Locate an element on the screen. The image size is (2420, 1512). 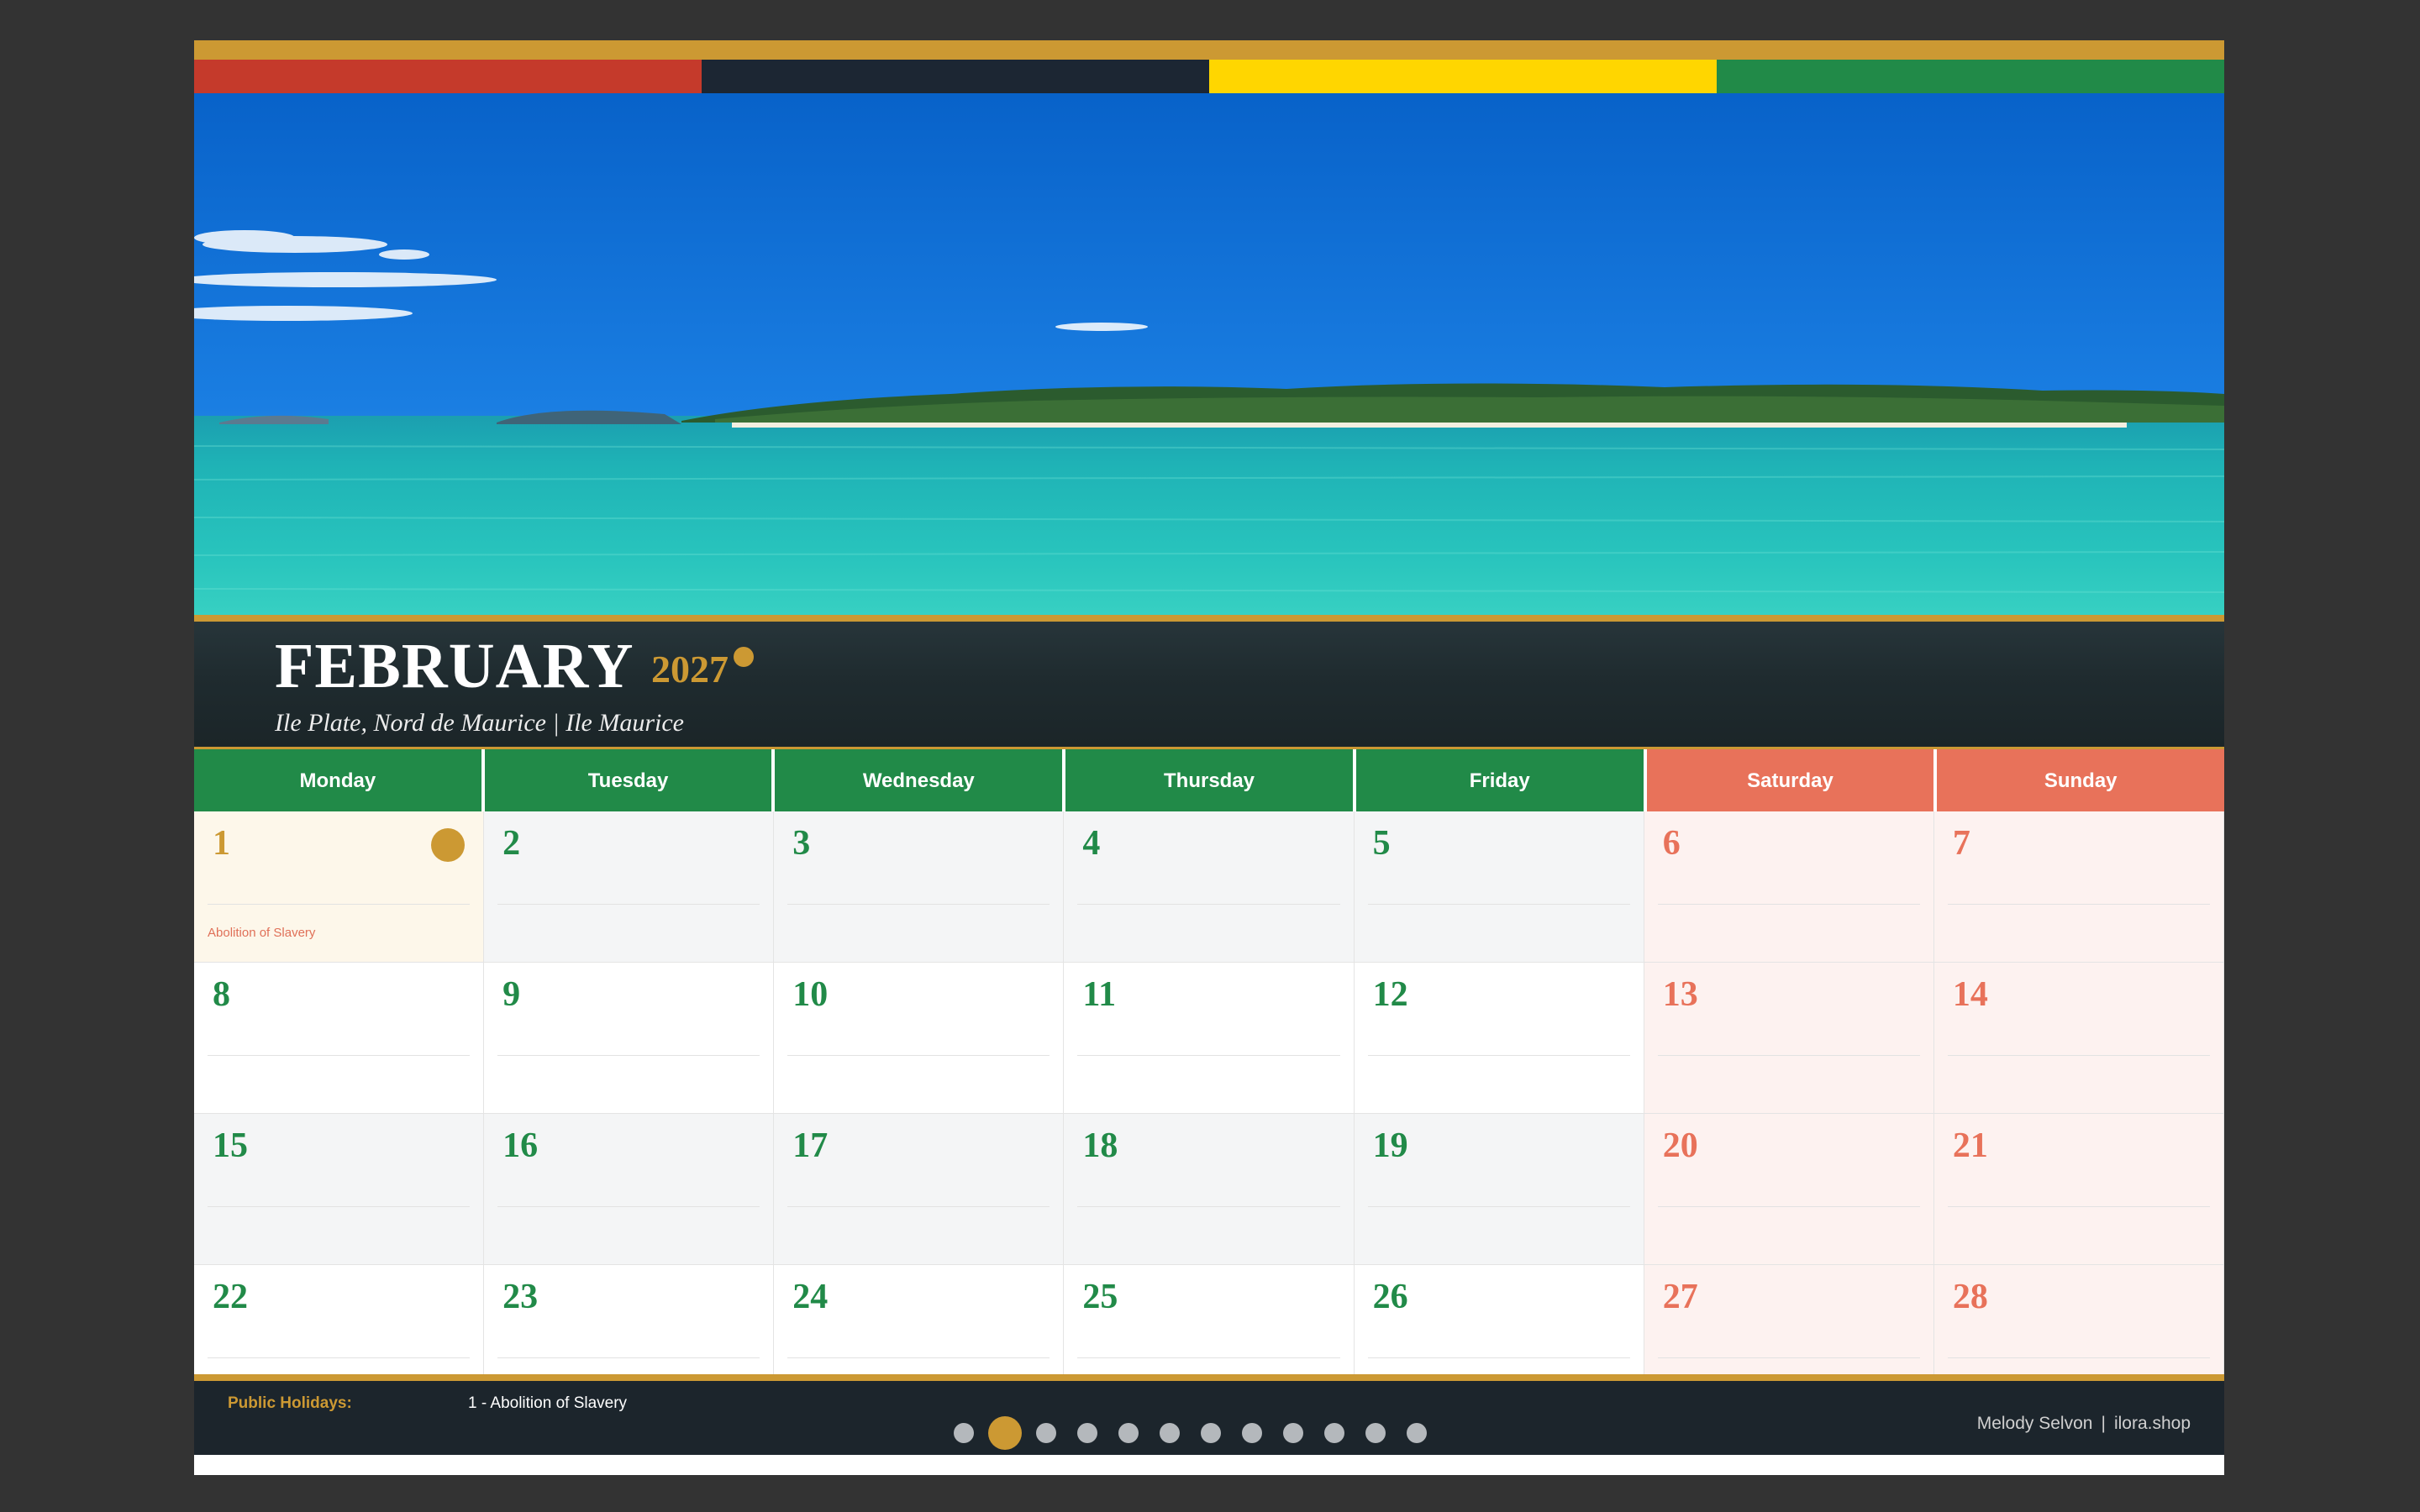
day-cell: 6 is located at coordinates (1789, 887).